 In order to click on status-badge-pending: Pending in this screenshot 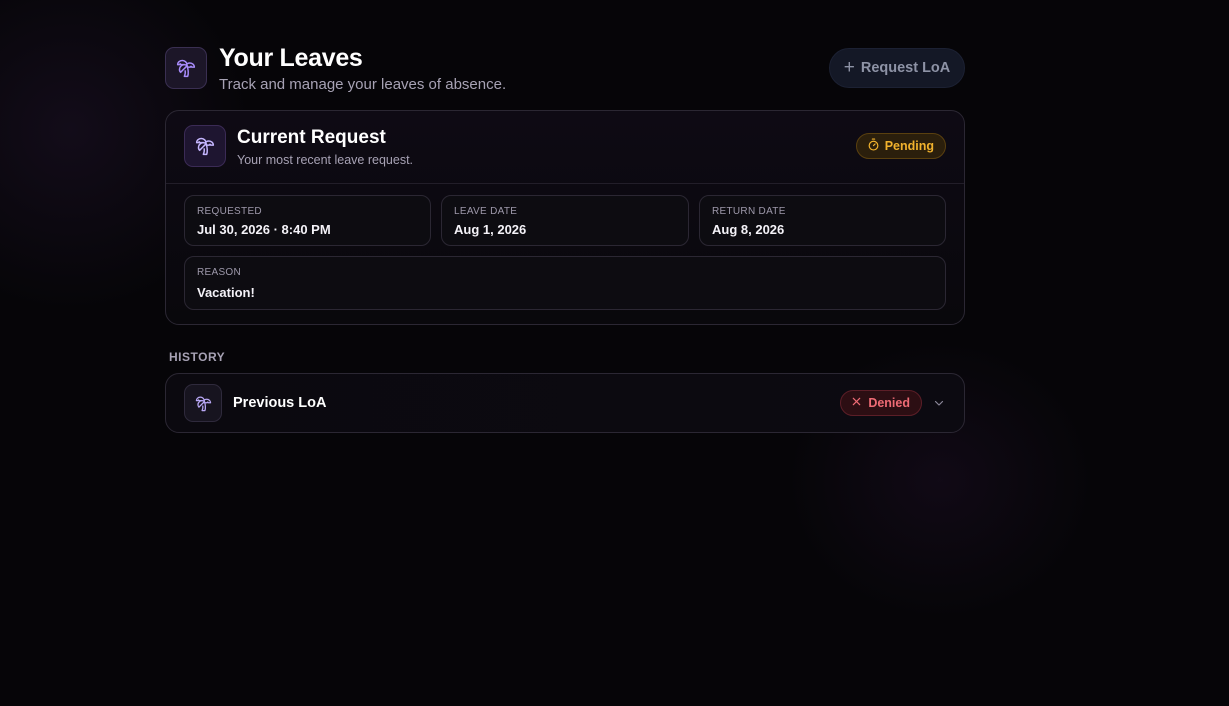, I will do `click(900, 146)`.